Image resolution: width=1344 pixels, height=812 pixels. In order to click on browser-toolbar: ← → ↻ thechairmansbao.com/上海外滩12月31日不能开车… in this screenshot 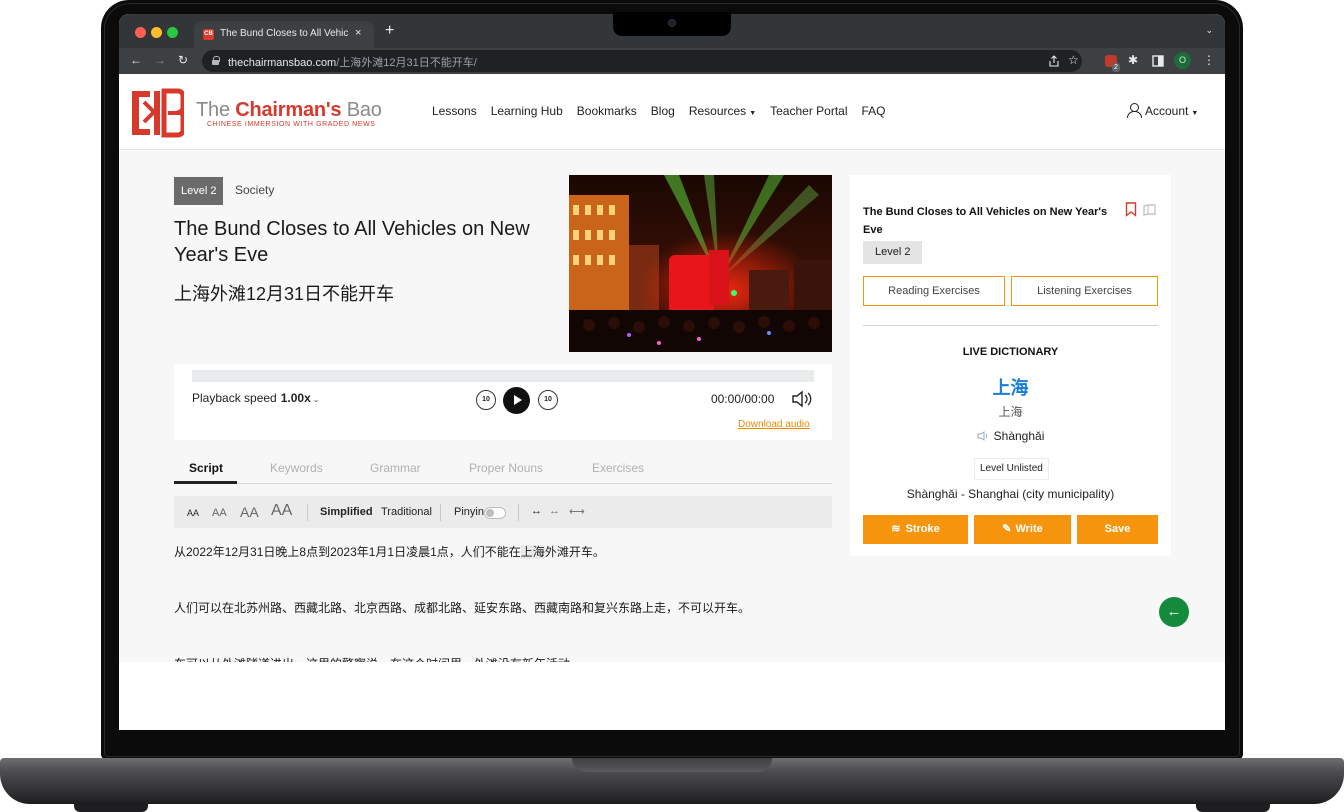, I will do `click(672, 61)`.